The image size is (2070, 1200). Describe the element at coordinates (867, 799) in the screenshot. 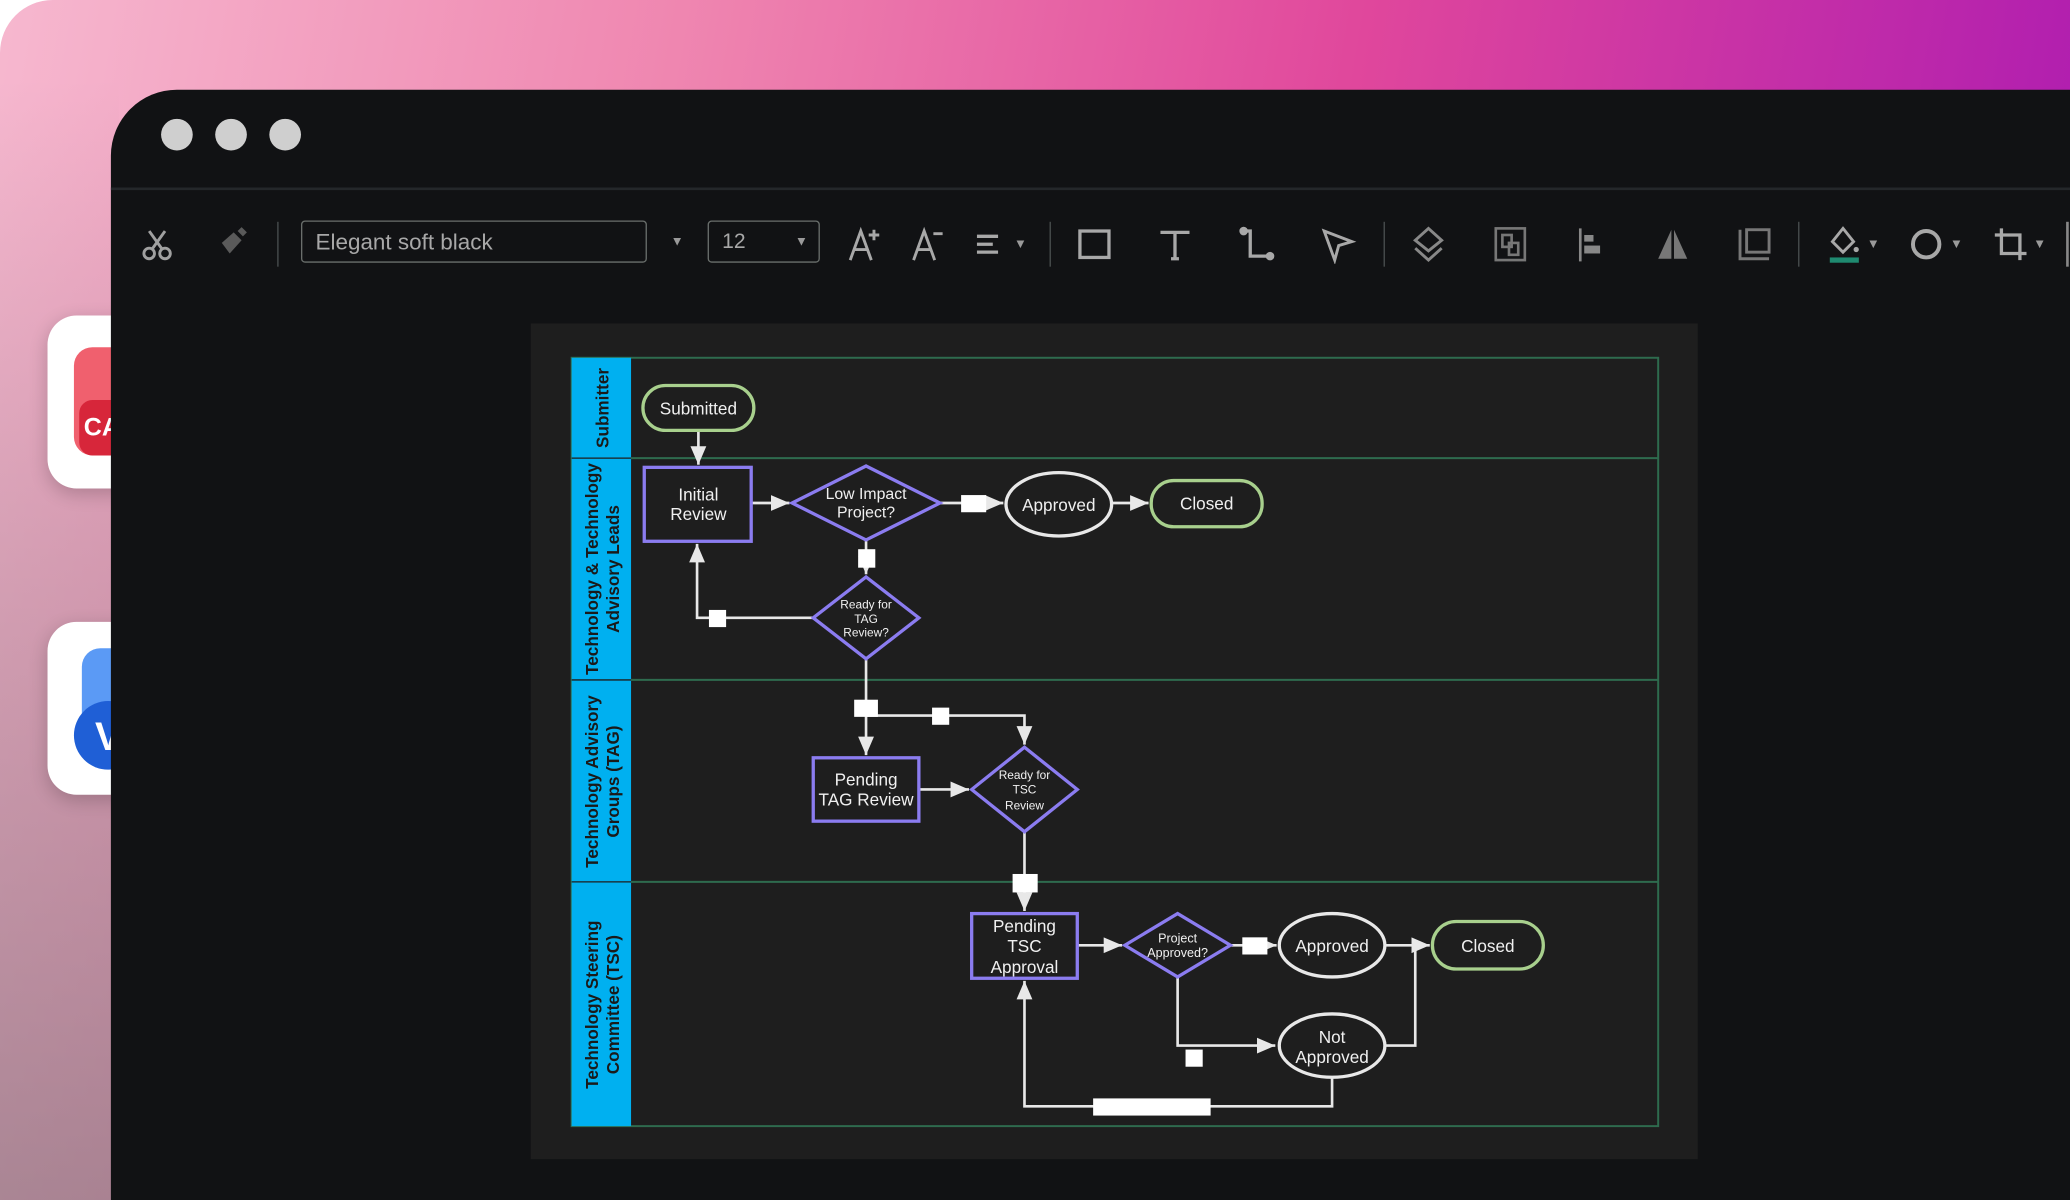

I see `label-pending-tag-2: TAG Review` at that location.